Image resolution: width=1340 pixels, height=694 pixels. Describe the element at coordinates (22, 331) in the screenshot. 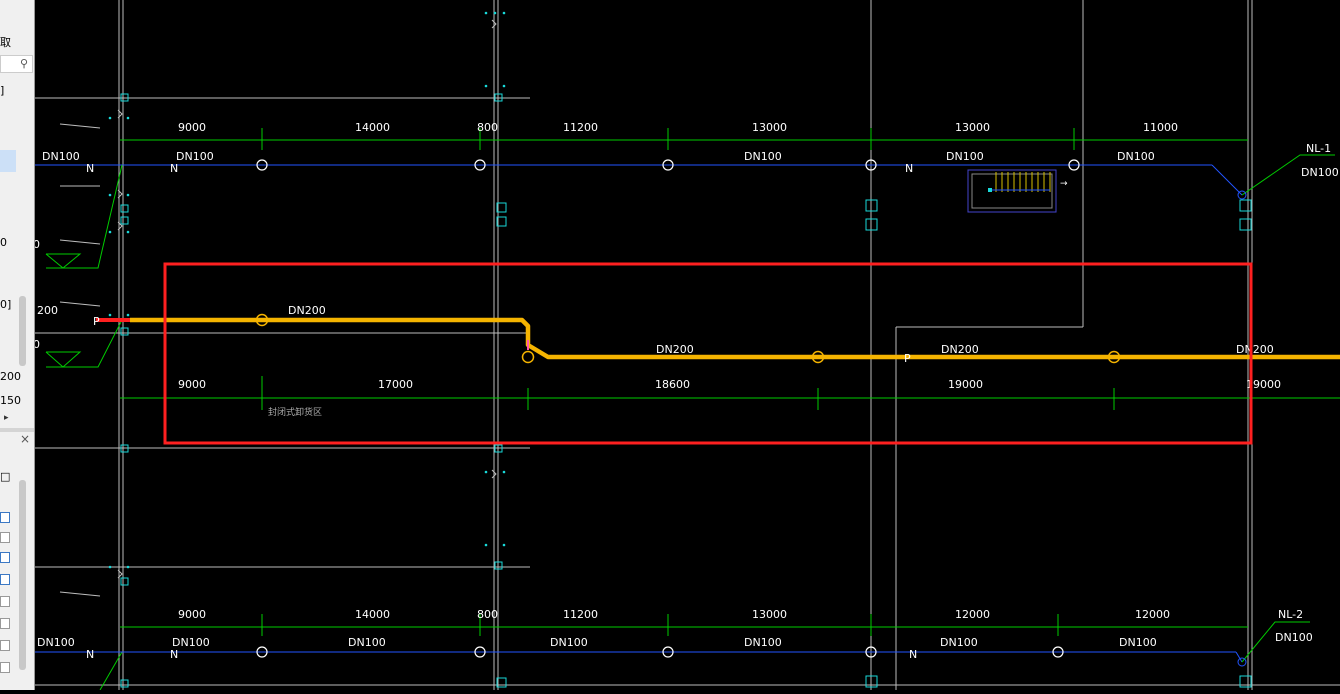

I see `scrollbar` at that location.